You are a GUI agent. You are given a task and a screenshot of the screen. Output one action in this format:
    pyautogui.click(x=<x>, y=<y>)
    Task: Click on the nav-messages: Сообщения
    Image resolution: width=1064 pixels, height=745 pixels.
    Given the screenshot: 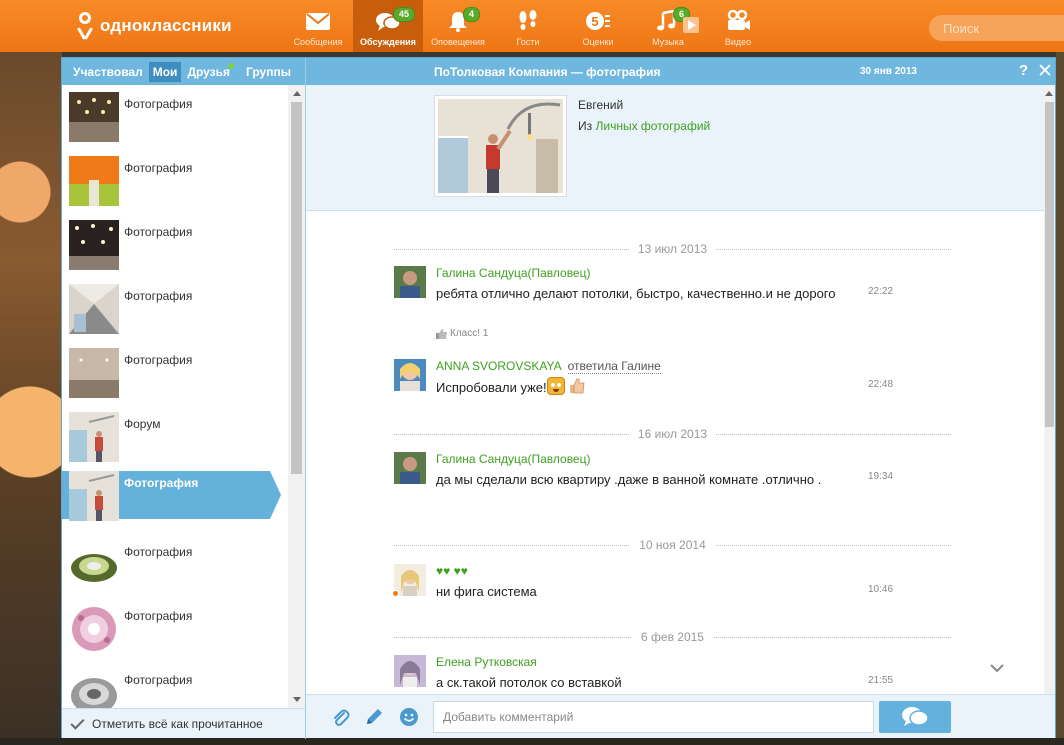 What is the action you would take?
    pyautogui.click(x=318, y=26)
    